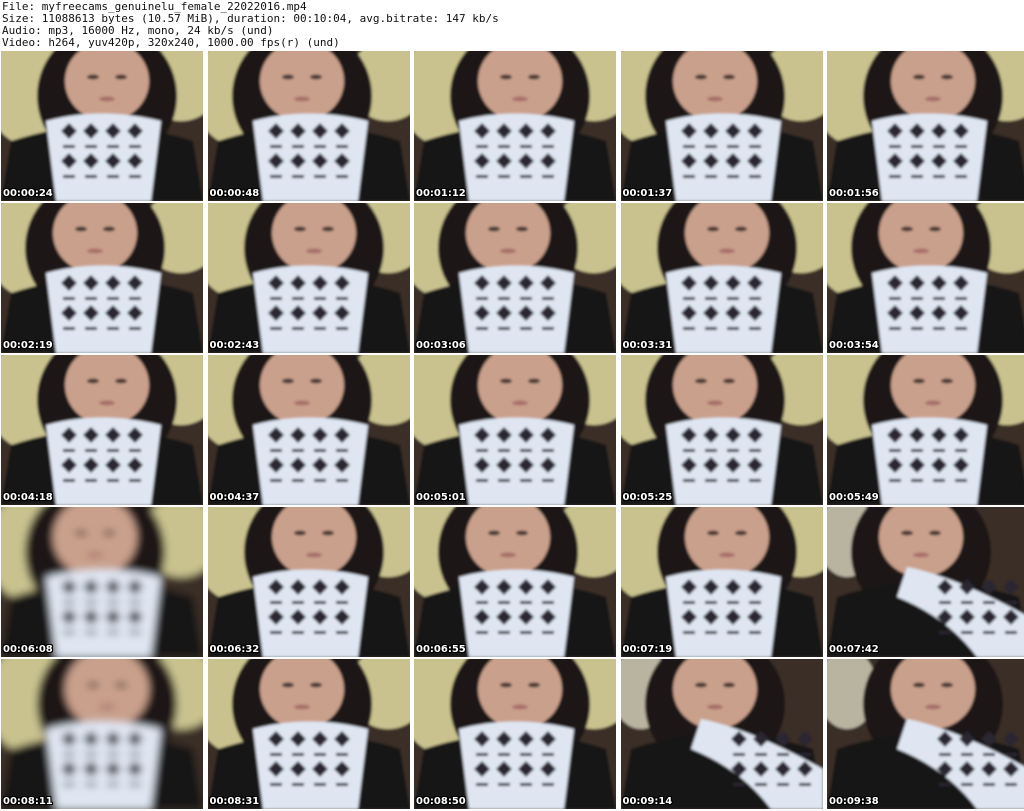  Describe the element at coordinates (28, 497) in the screenshot. I see `thumbnail-timestamp: 00:04:18` at that location.